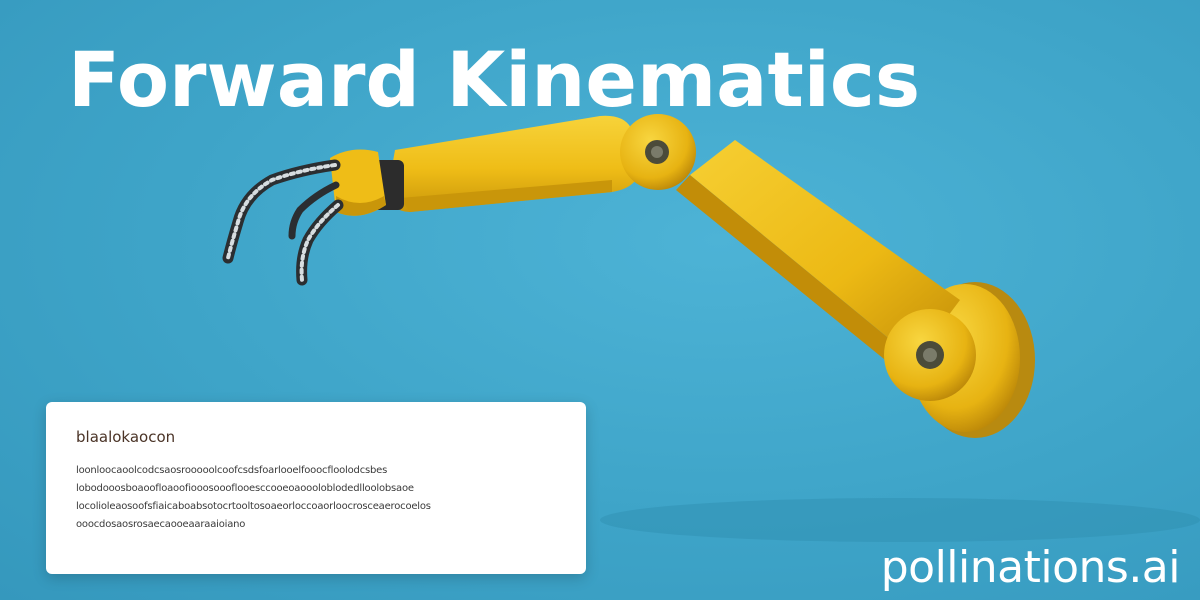 The image size is (1200, 600). What do you see at coordinates (658, 152) in the screenshot?
I see `elbow-joint` at bounding box center [658, 152].